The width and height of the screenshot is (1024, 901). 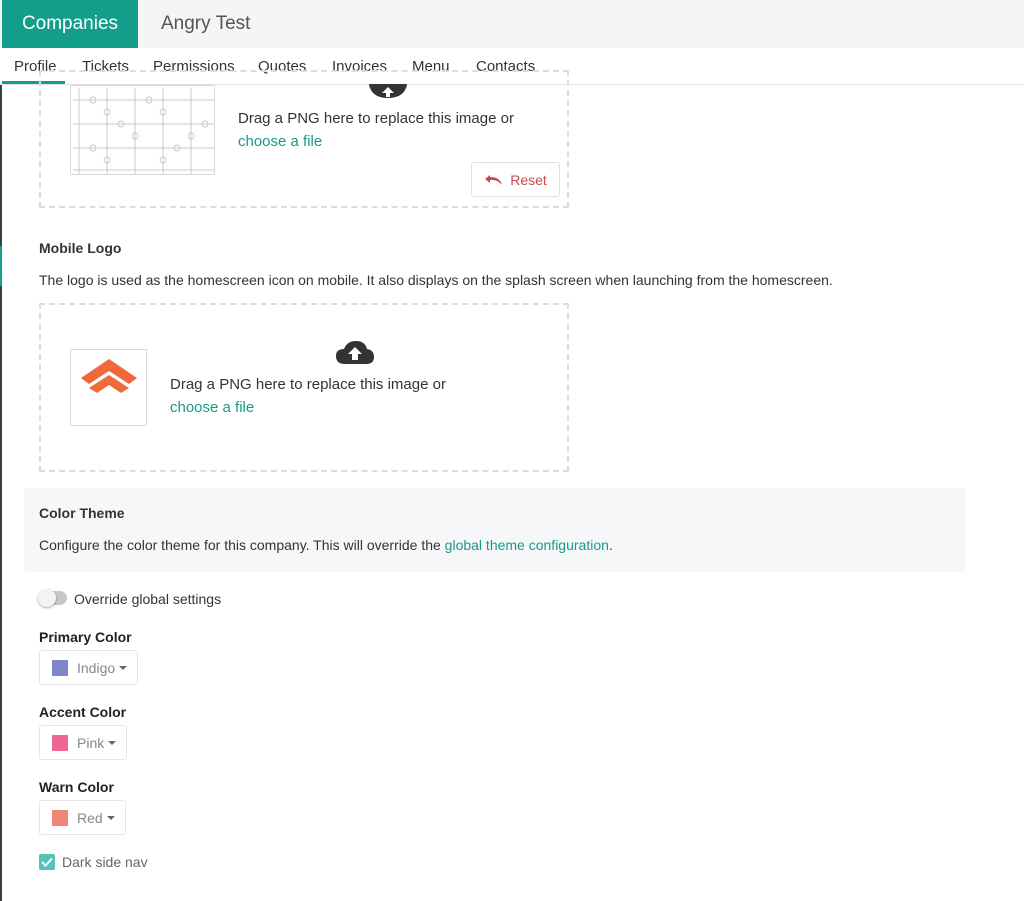 I want to click on override-global-toggle, so click(x=52, y=598).